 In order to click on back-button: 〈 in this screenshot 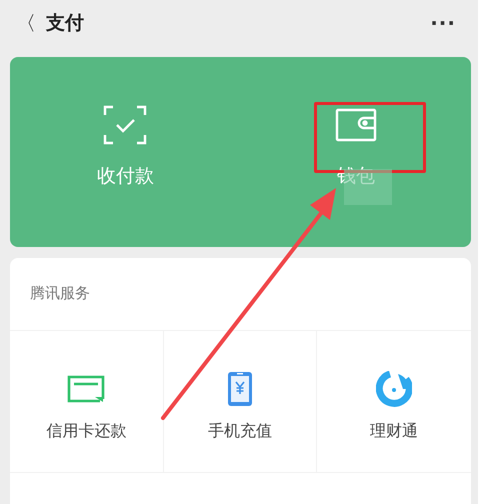, I will do `click(31, 23)`.